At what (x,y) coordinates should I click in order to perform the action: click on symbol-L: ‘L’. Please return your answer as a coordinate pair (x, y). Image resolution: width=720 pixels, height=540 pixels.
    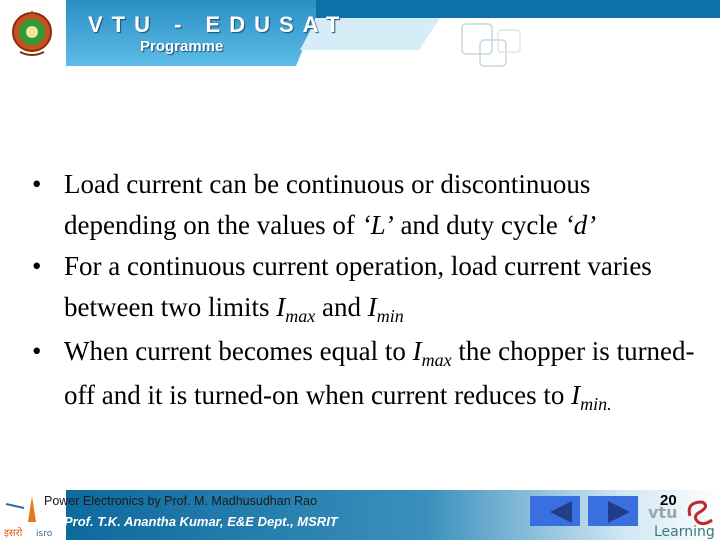
    Looking at the image, I should click on (377, 225).